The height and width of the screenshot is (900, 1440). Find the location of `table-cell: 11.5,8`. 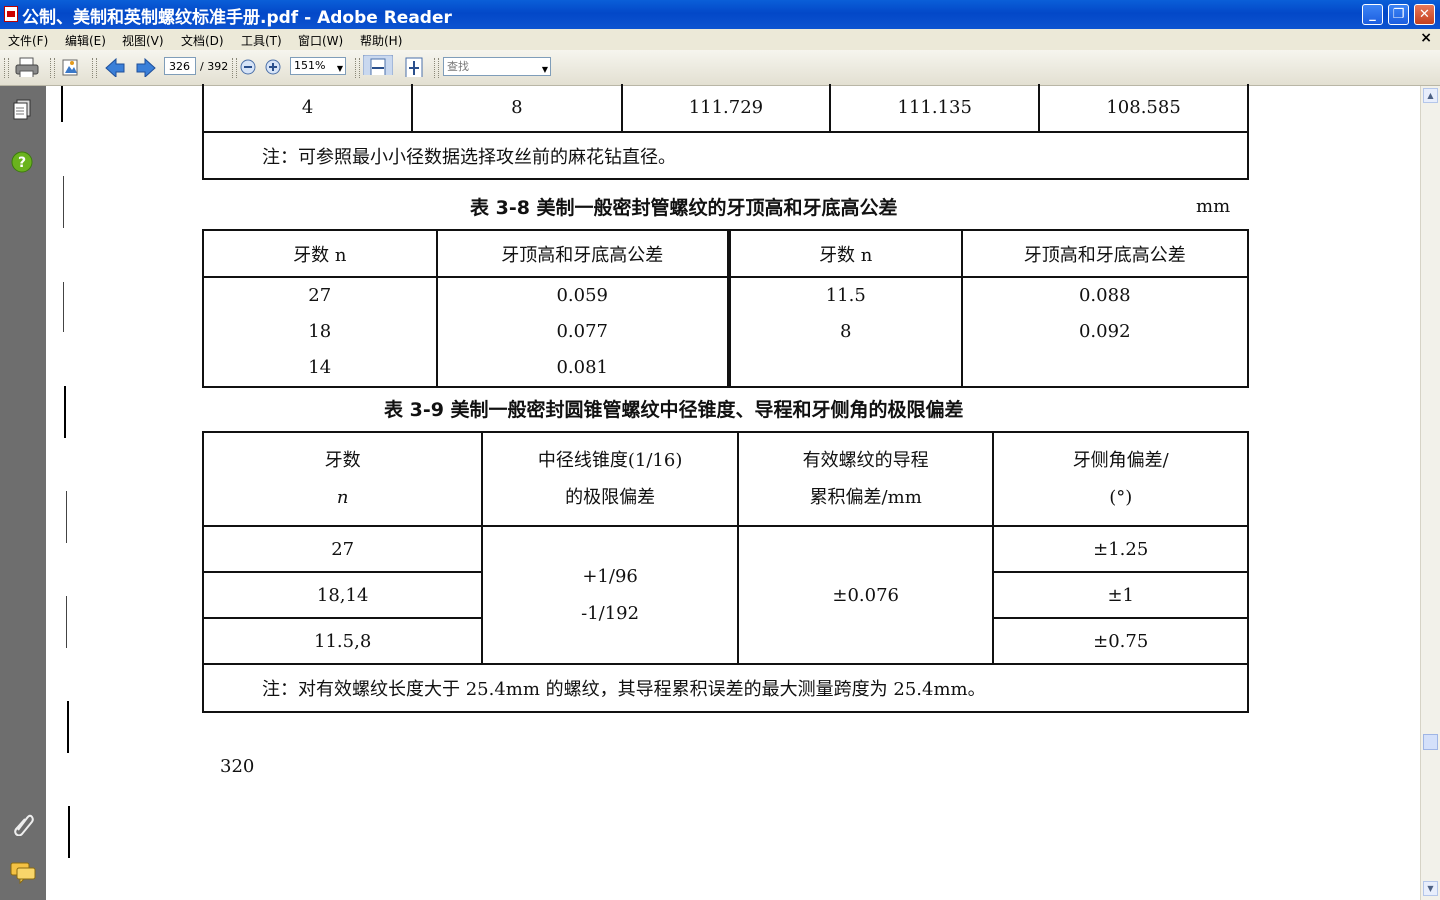

table-cell: 11.5,8 is located at coordinates (342, 641).